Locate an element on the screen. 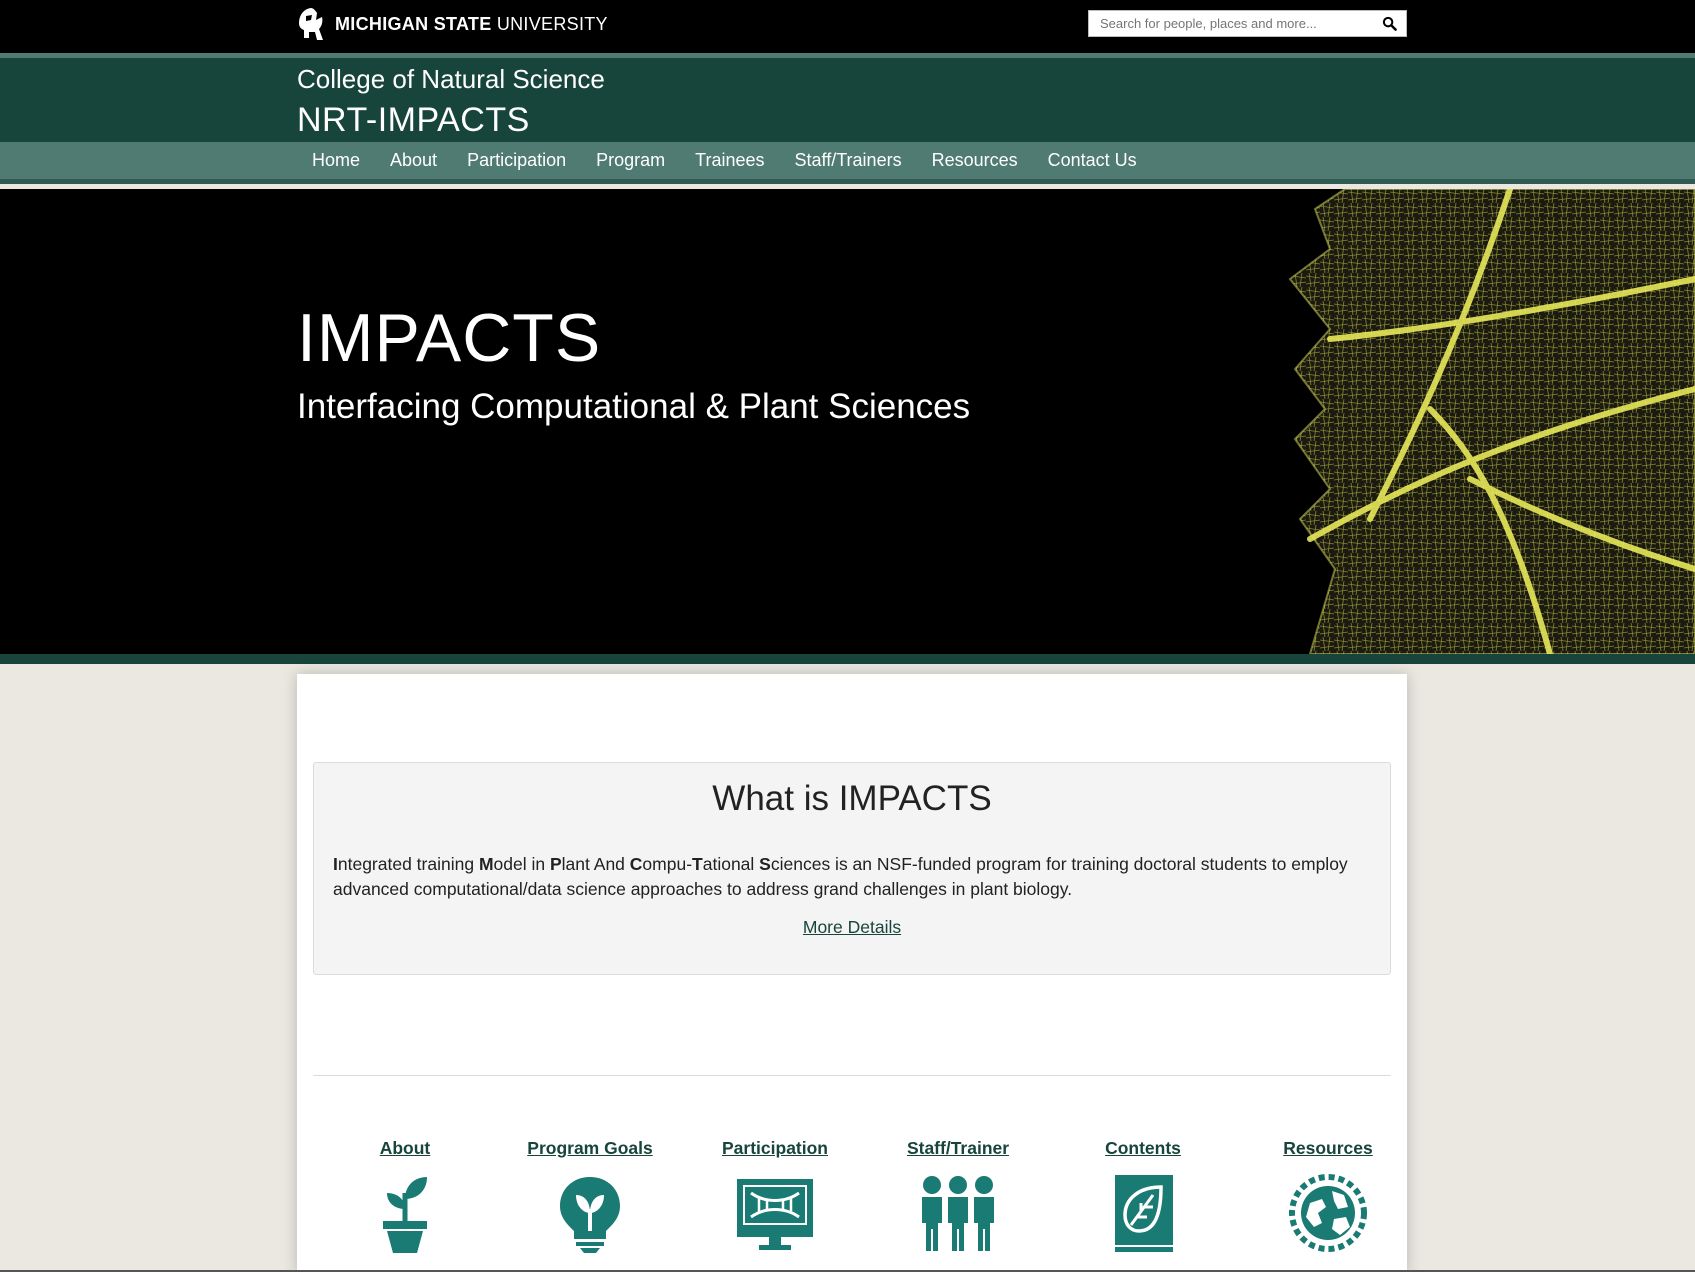  nav-item-contact-us: Contact Us is located at coordinates (1092, 160).